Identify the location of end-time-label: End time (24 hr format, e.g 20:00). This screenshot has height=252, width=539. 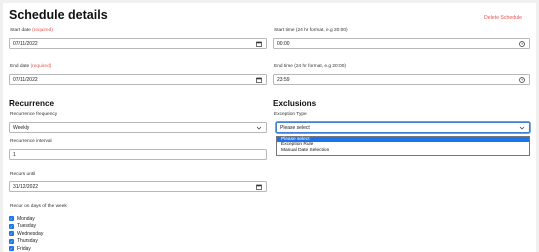
(310, 66).